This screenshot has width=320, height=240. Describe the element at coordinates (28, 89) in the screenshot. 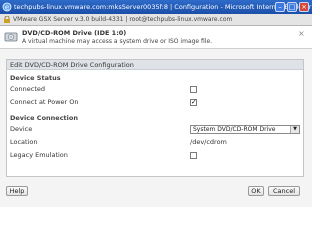

I see `connected-label: Connected` at that location.